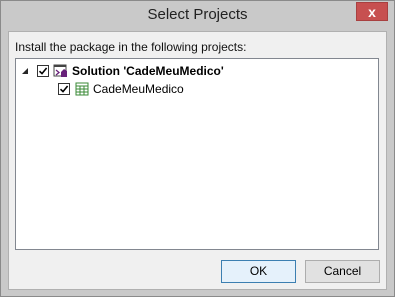 This screenshot has width=395, height=297. I want to click on title-bar: Select Projects x, so click(197, 16).